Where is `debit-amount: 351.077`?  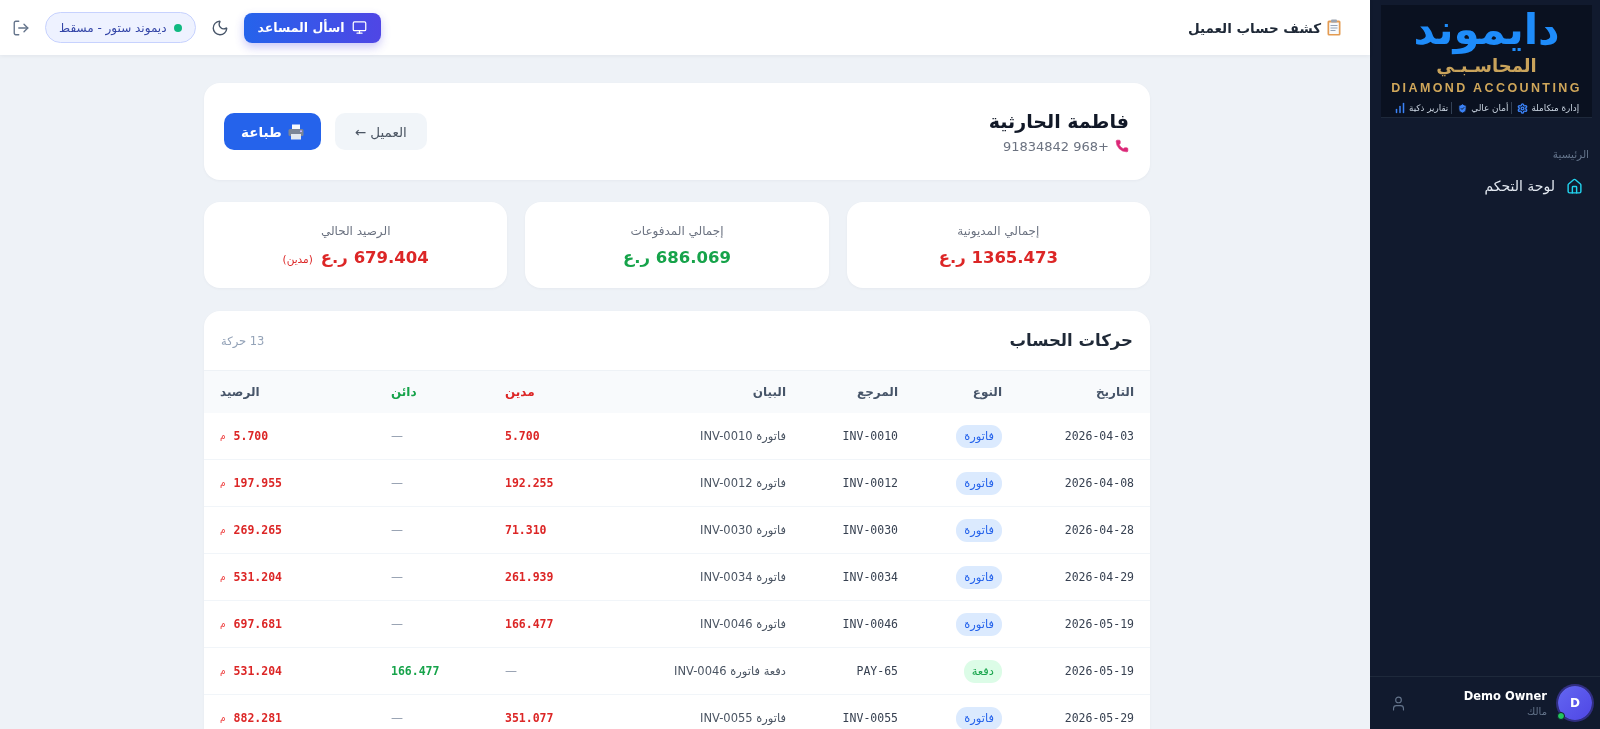
debit-amount: 351.077 is located at coordinates (529, 718).